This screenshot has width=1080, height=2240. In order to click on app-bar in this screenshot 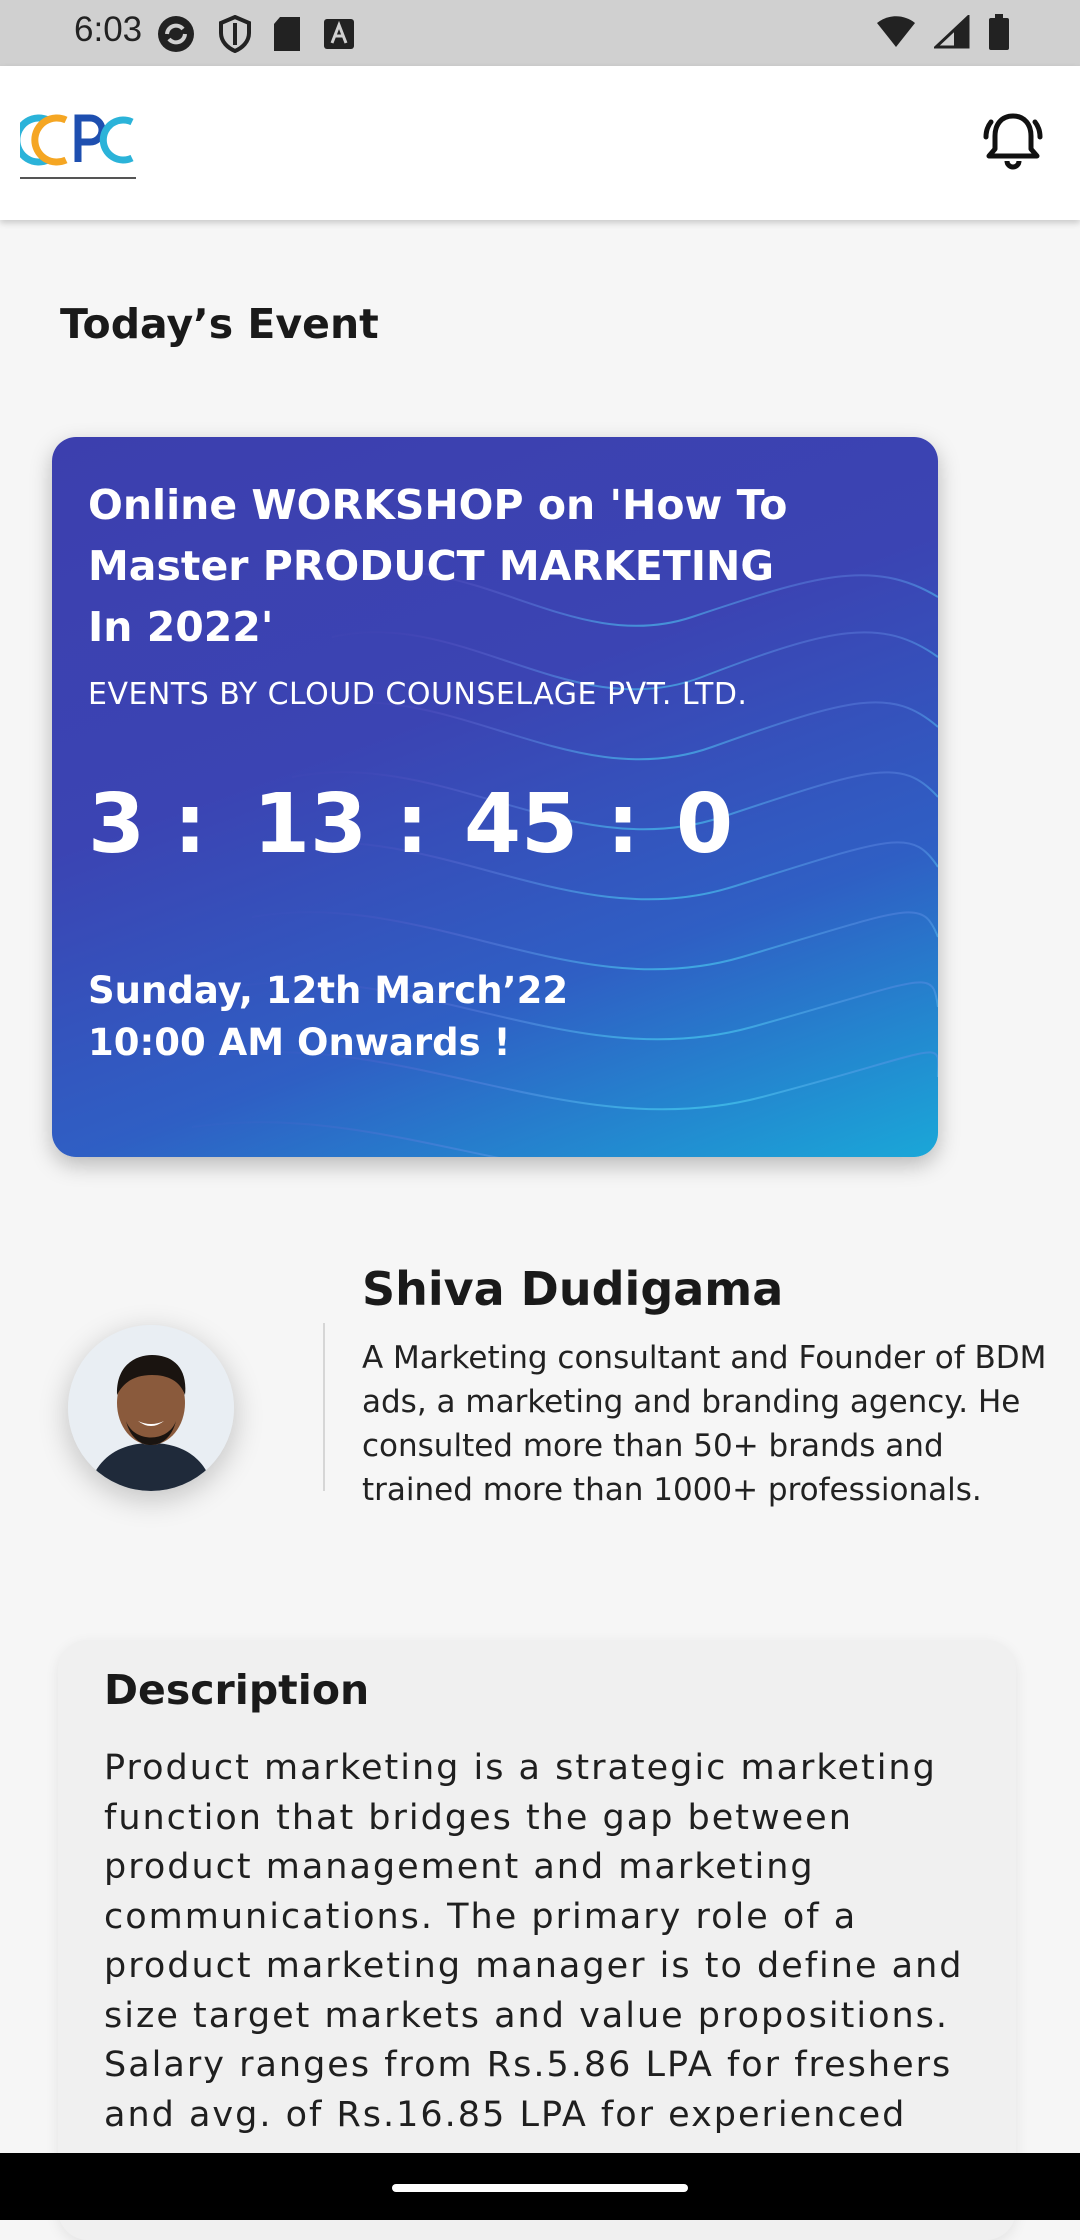, I will do `click(540, 143)`.